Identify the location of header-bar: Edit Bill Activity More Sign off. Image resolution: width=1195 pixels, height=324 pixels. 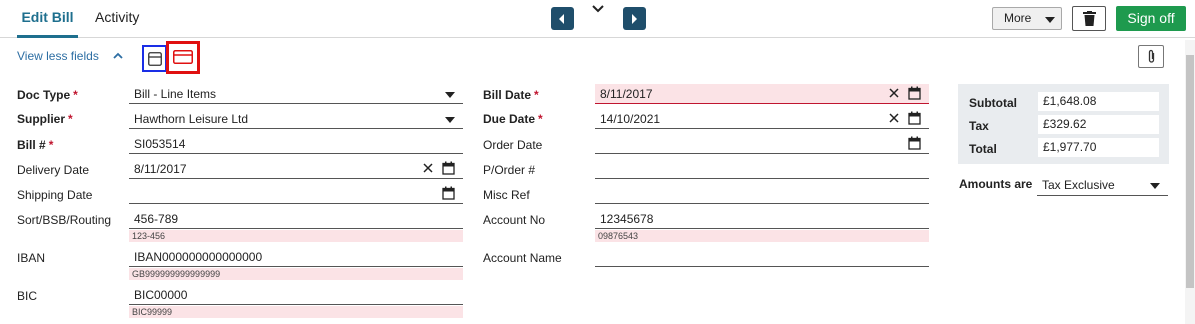
(597, 19).